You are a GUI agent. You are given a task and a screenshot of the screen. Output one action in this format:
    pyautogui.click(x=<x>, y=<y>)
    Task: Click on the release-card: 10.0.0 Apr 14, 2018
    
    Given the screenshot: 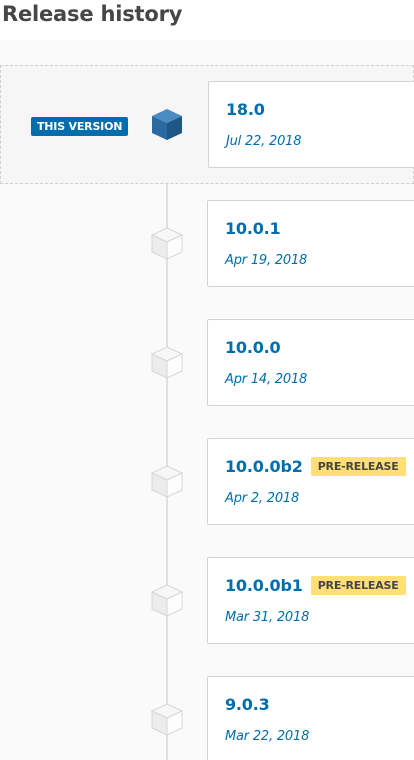 What is the action you would take?
    pyautogui.click(x=310, y=362)
    